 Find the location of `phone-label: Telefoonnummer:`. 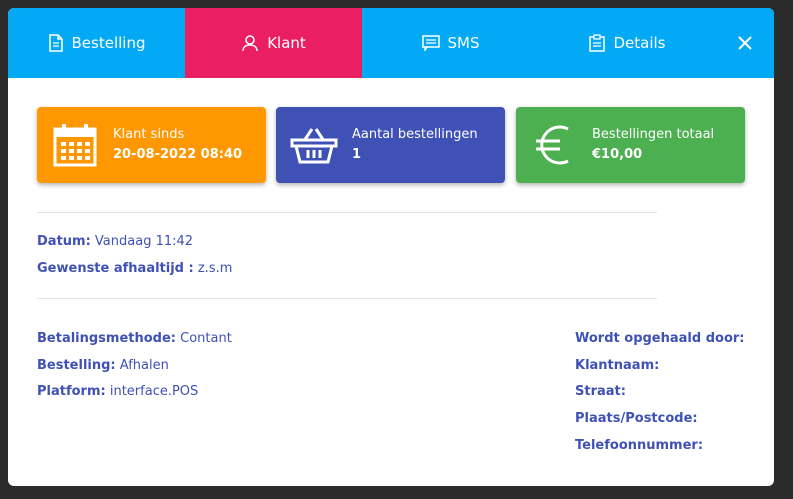

phone-label: Telefoonnummer: is located at coordinates (639, 445).